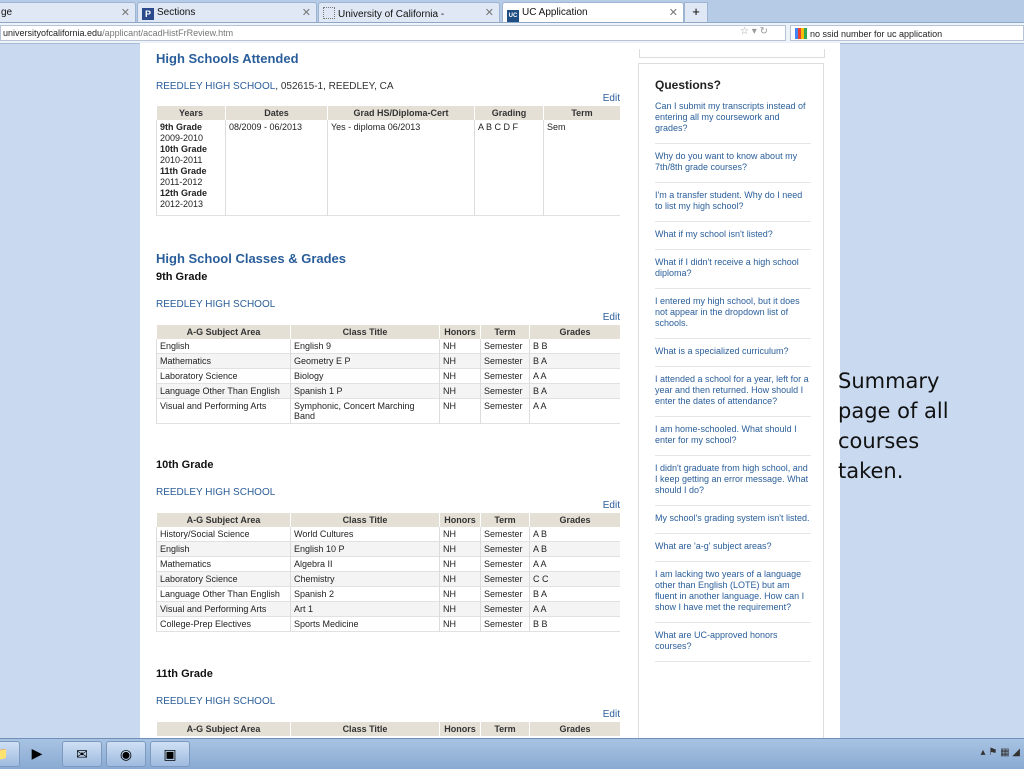 Image resolution: width=1024 pixels, height=769 pixels. What do you see at coordinates (593, 12) in the screenshot?
I see `tab-4: UC UC Application ✕` at bounding box center [593, 12].